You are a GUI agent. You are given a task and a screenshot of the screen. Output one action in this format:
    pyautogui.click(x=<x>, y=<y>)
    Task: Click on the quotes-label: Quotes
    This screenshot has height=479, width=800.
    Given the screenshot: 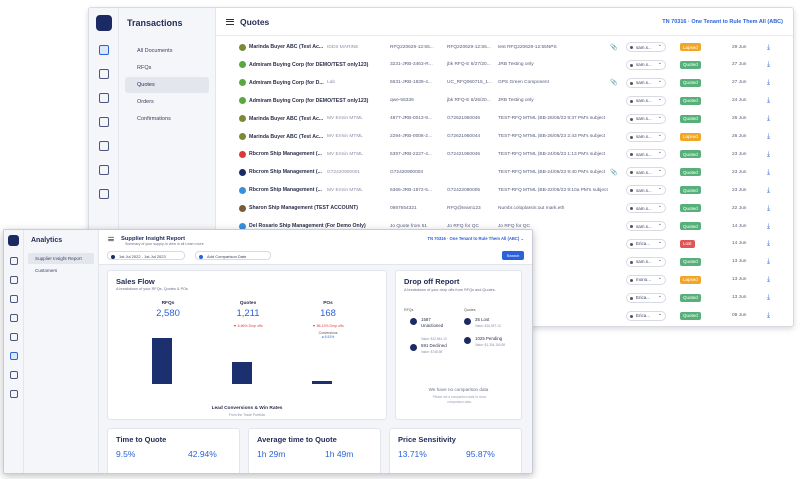 What is the action you would take?
    pyautogui.click(x=248, y=303)
    